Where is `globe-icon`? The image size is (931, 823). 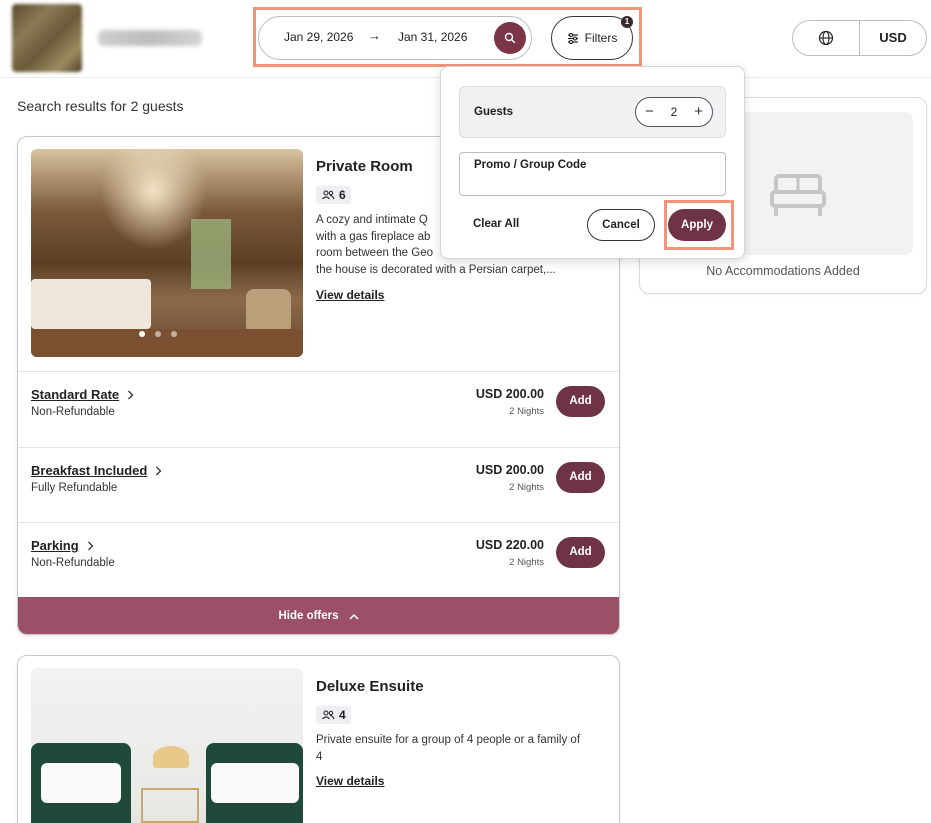 globe-icon is located at coordinates (826, 38).